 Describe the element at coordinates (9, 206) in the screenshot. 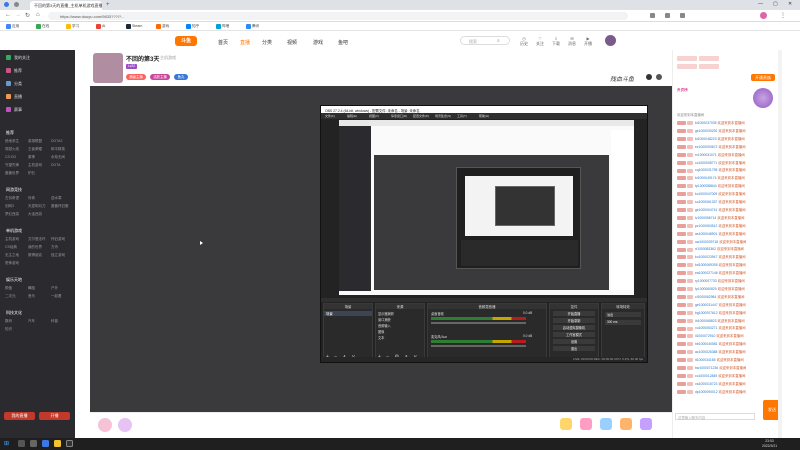

I see `sidebar-category-link: 剑网3` at that location.